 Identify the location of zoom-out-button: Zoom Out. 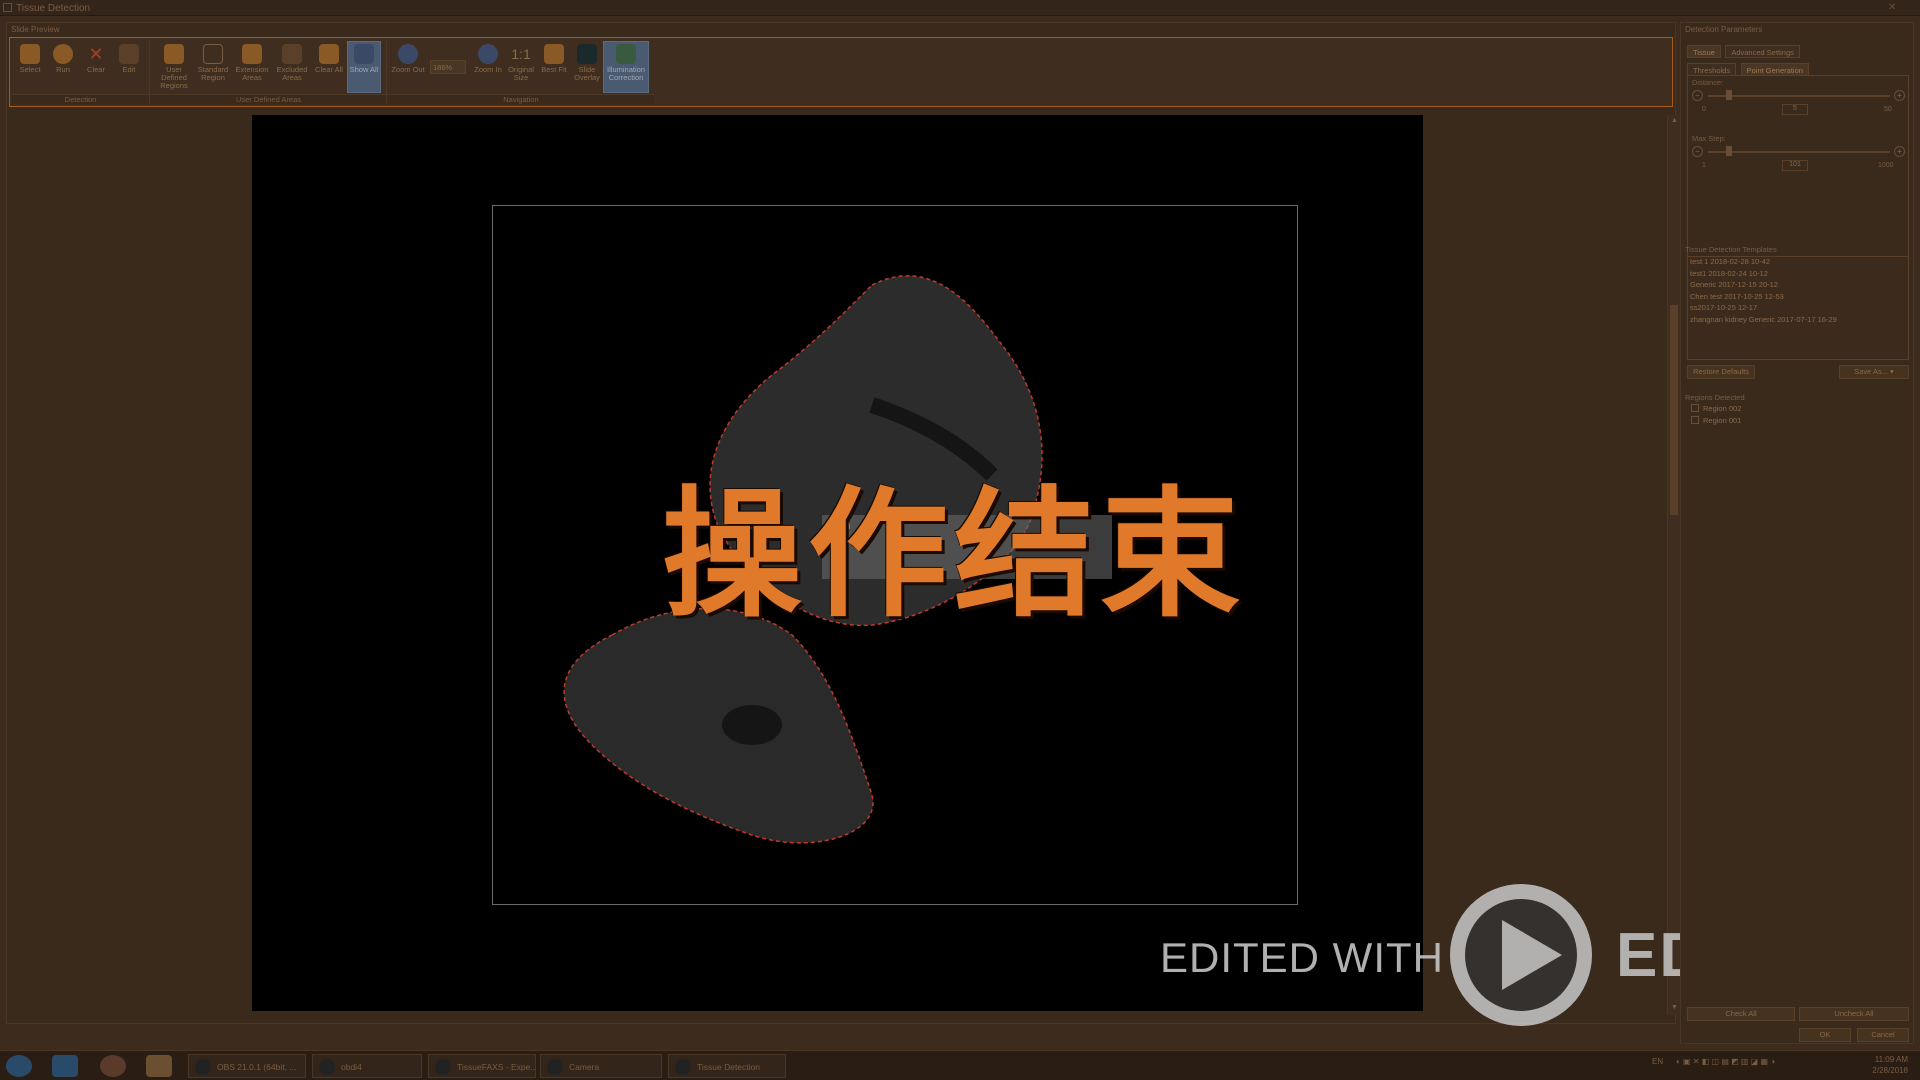
(408, 67).